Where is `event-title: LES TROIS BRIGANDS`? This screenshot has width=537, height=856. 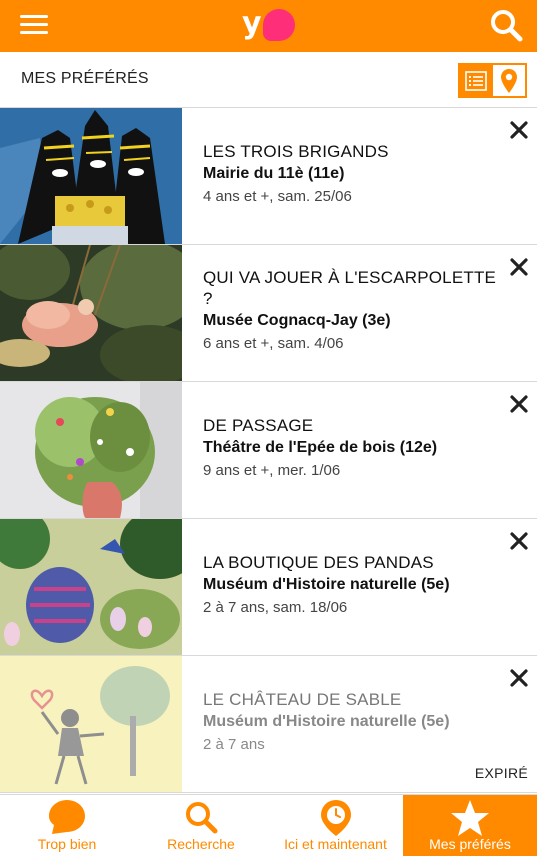
event-title: LES TROIS BRIGANDS is located at coordinates (296, 151).